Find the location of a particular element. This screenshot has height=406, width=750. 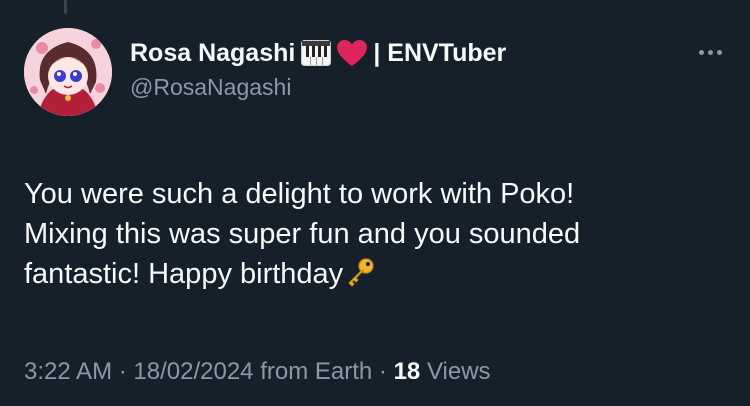

red-heart-icon is located at coordinates (352, 53).